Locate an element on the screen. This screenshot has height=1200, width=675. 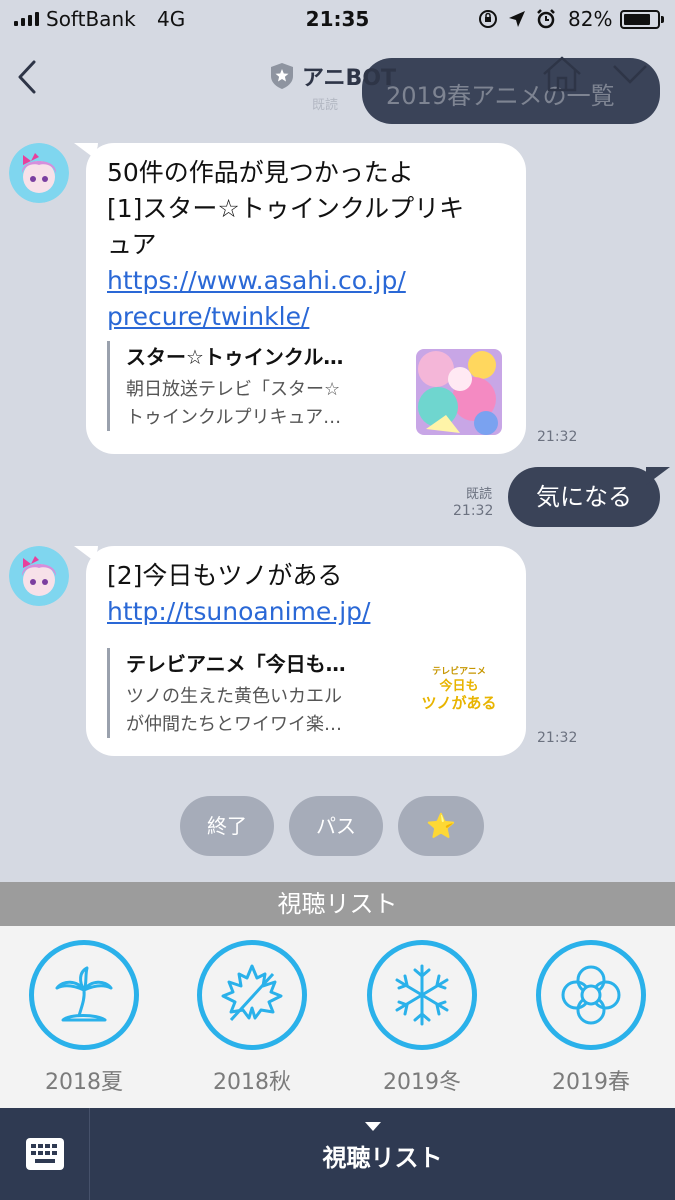
keyboard-icon is located at coordinates (44, 1154).